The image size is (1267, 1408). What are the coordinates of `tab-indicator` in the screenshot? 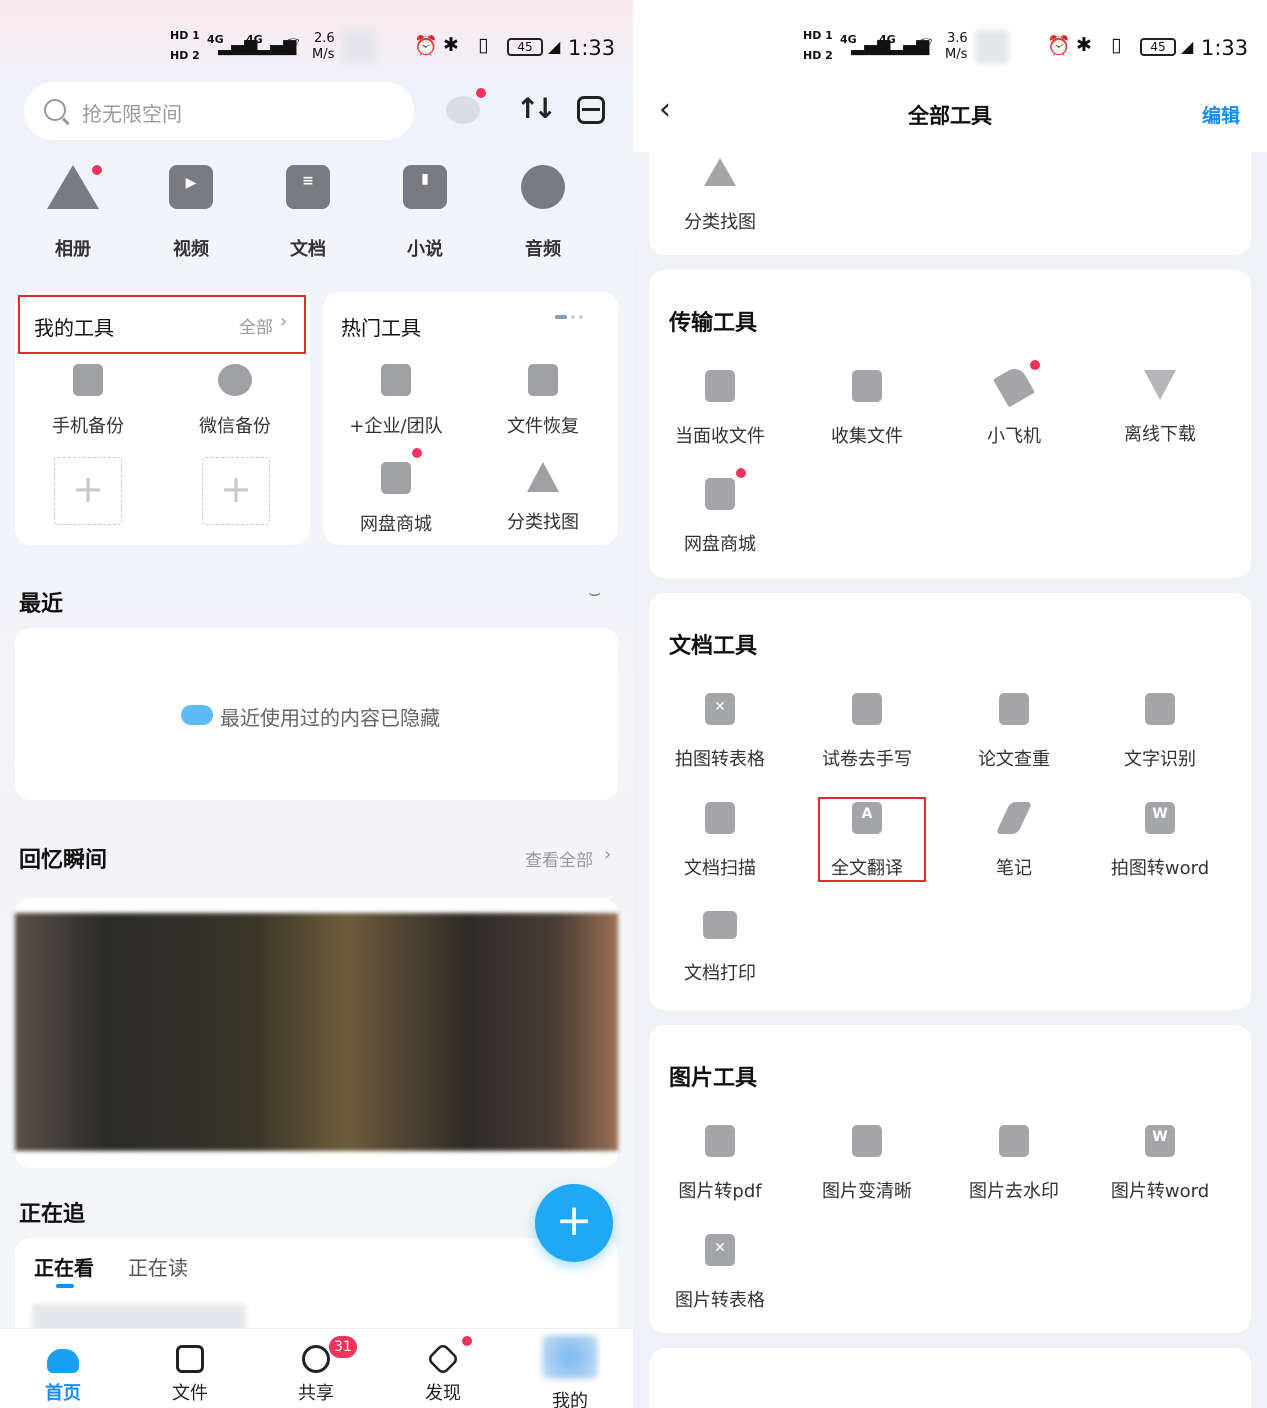 It's located at (65, 1286).